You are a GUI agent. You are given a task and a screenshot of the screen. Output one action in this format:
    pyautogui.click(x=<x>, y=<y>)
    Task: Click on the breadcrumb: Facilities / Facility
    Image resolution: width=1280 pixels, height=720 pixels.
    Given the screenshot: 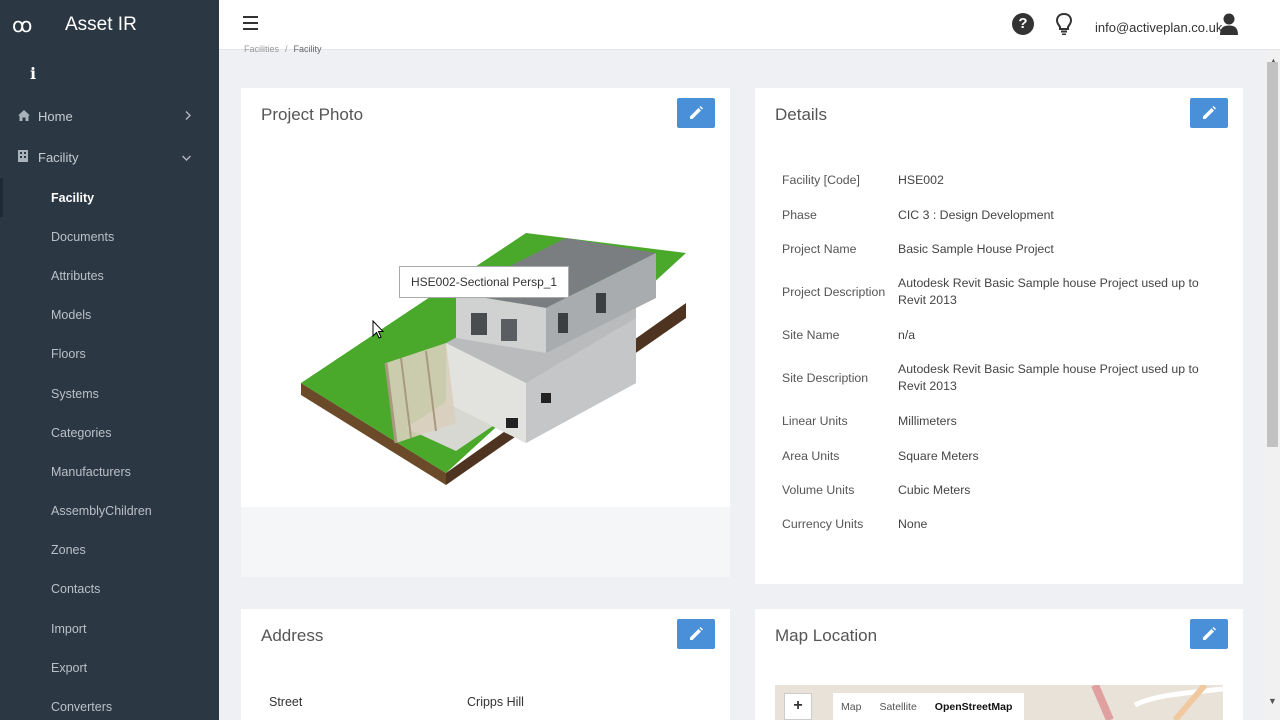 What is the action you would take?
    pyautogui.click(x=283, y=49)
    